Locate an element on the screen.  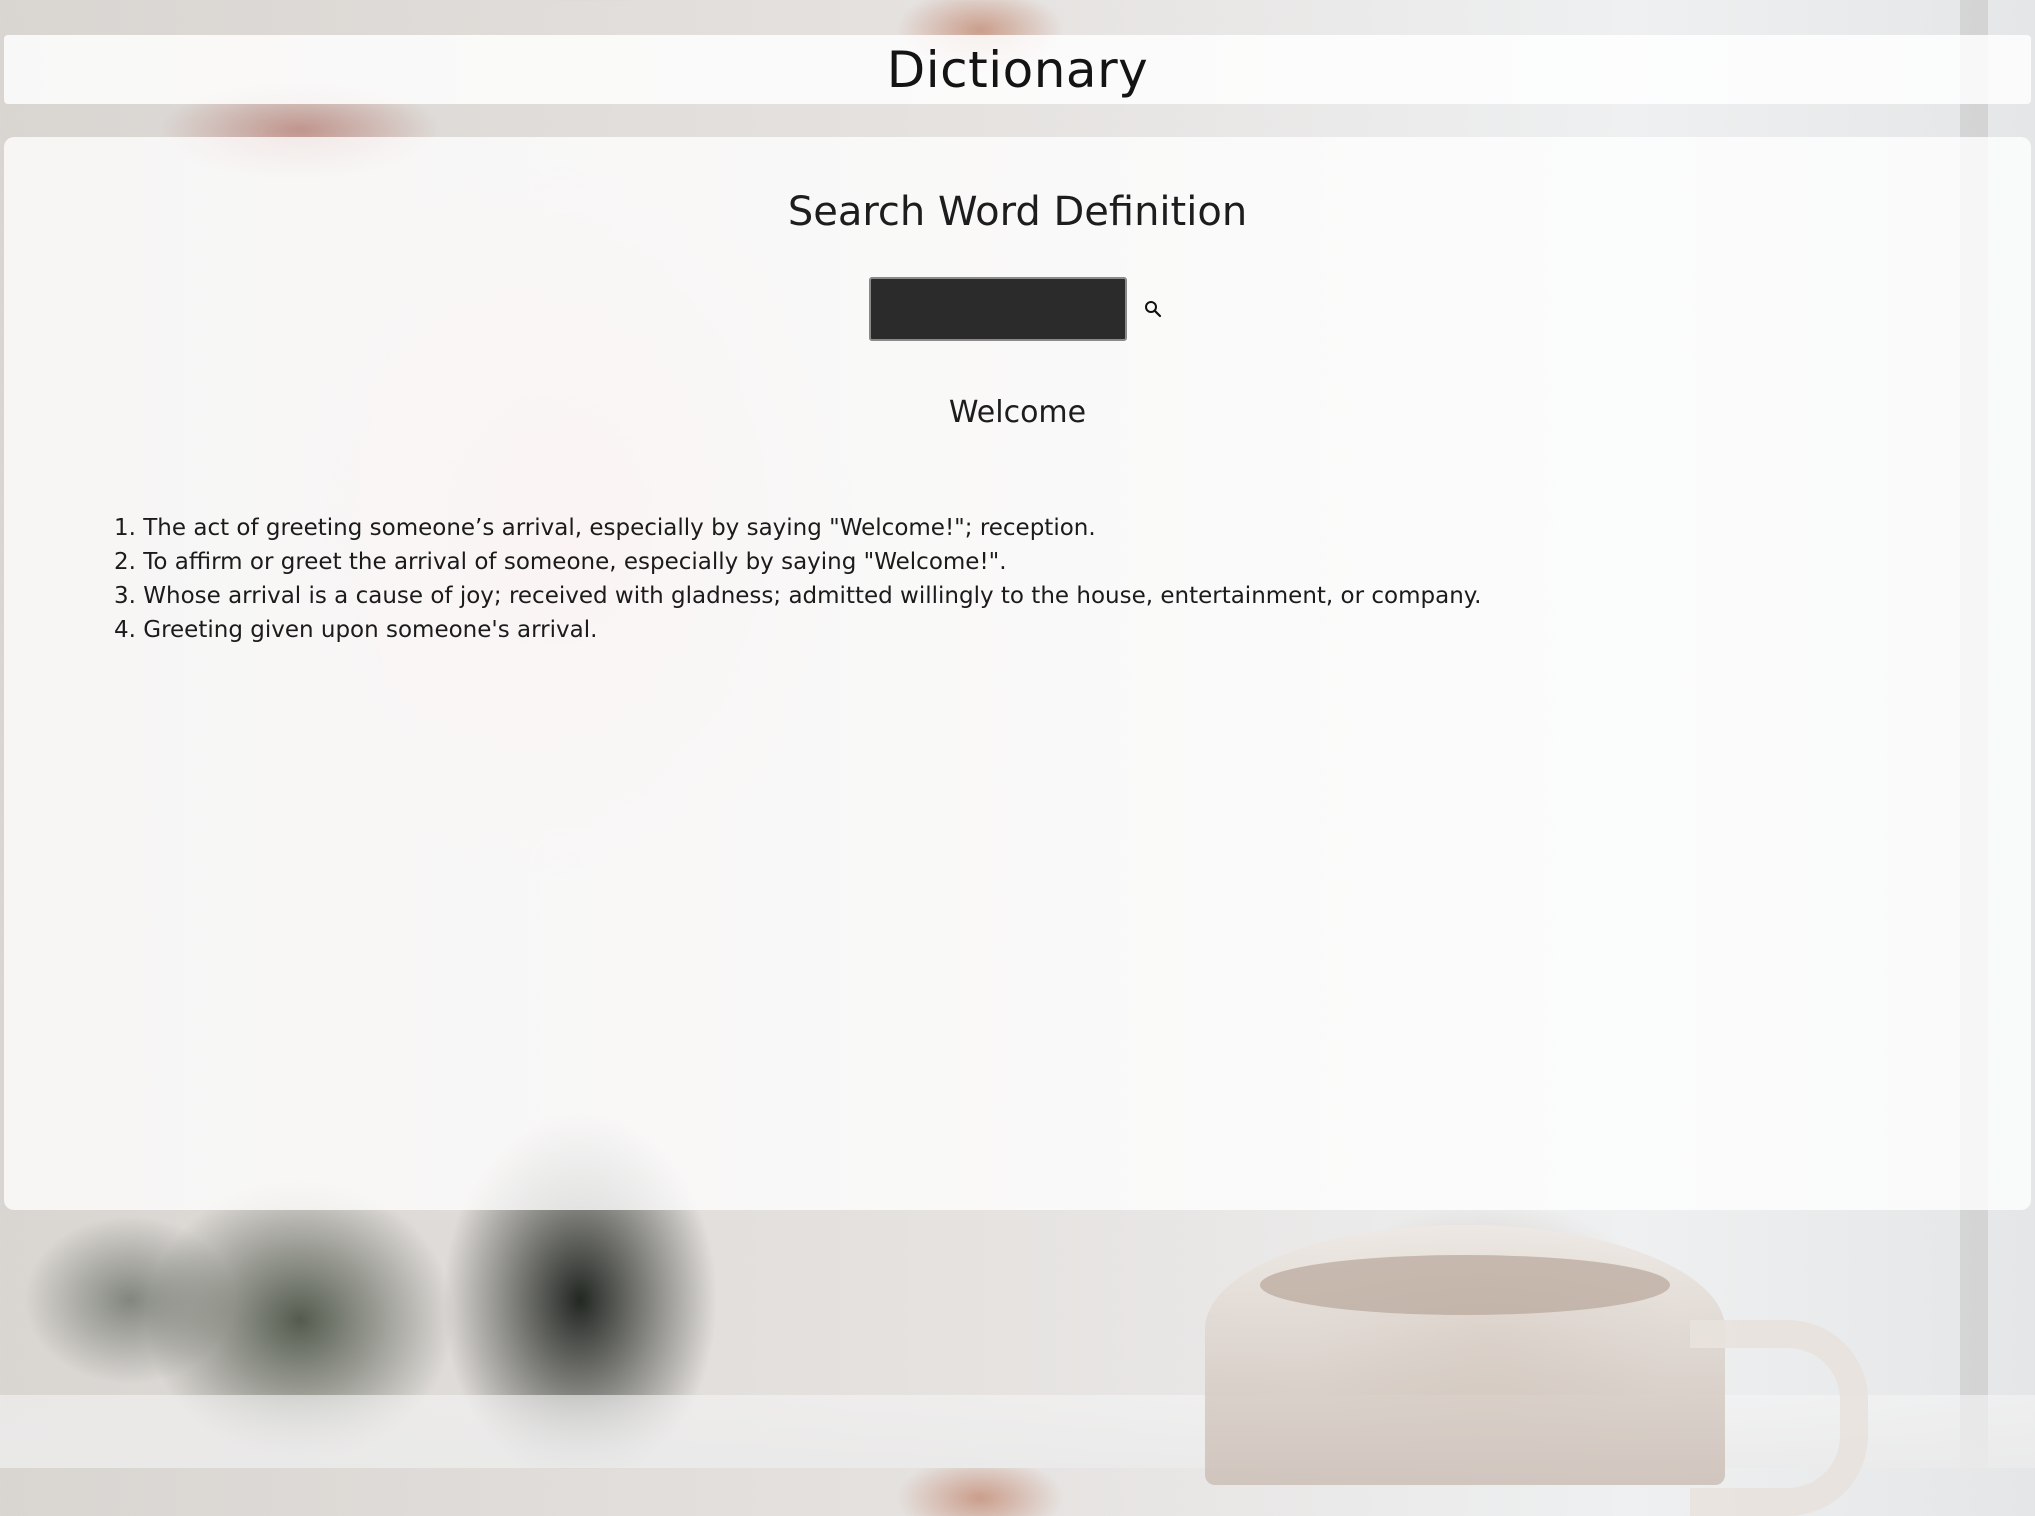
header-bar: Dictionary is located at coordinates (1017, 69).